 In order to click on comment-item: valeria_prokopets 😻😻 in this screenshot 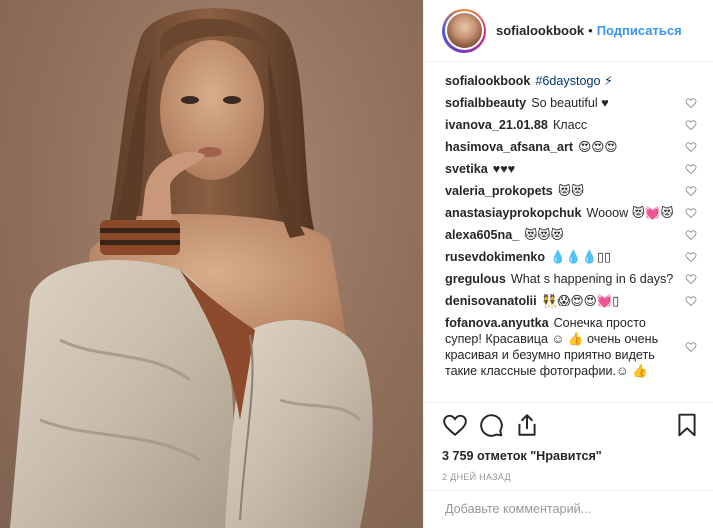, I will do `click(574, 191)`.